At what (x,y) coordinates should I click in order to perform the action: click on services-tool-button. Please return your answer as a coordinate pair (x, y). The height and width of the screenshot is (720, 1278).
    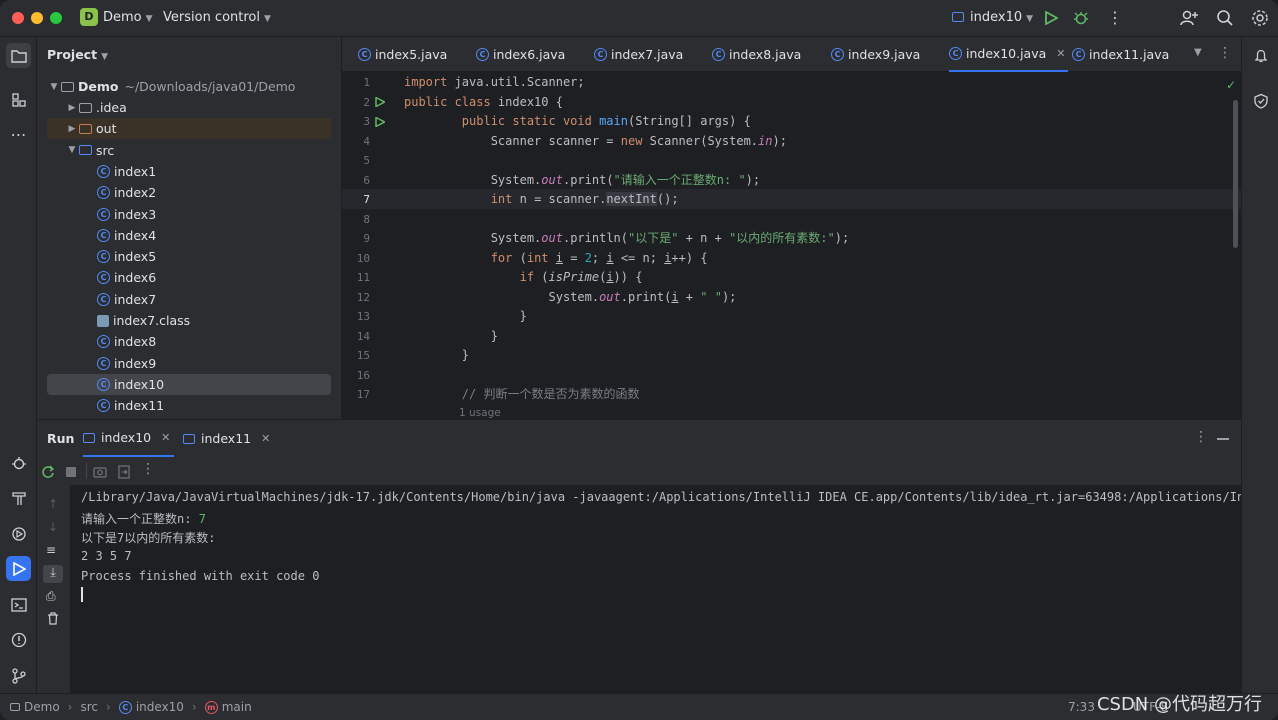
    Looking at the image, I should click on (18, 533).